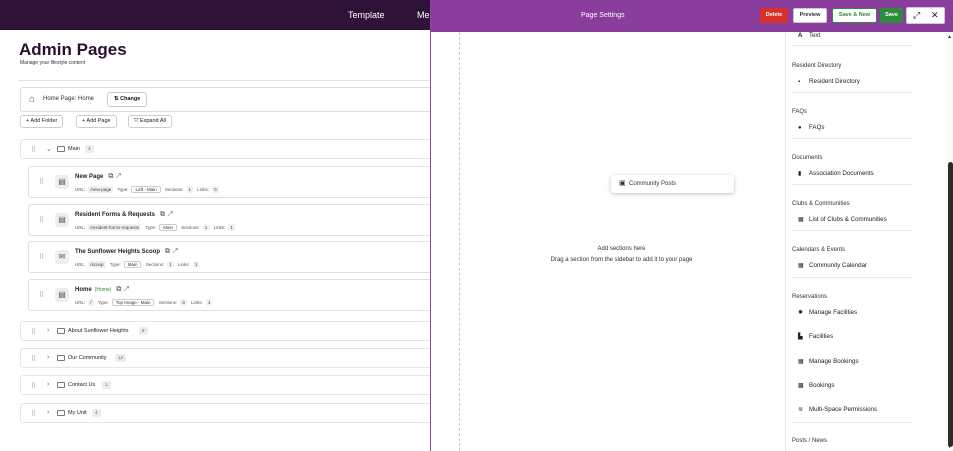 This screenshot has height=451, width=953. Describe the element at coordinates (810, 15) in the screenshot. I see `preview-button: Preview` at that location.